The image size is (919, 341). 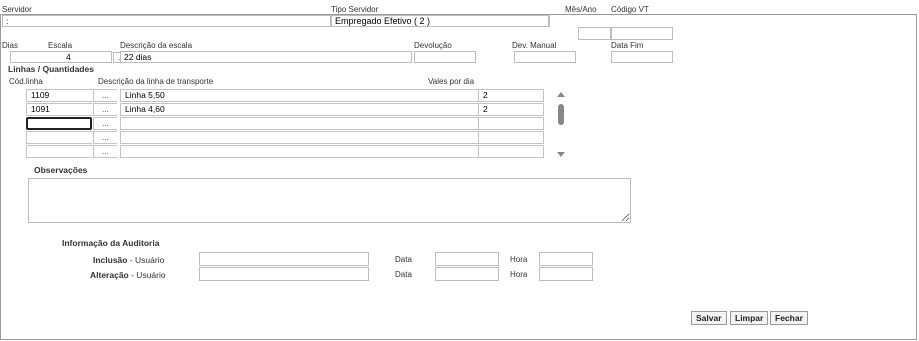 What do you see at coordinates (17, 9) in the screenshot?
I see `servidor-label: Servidor` at bounding box center [17, 9].